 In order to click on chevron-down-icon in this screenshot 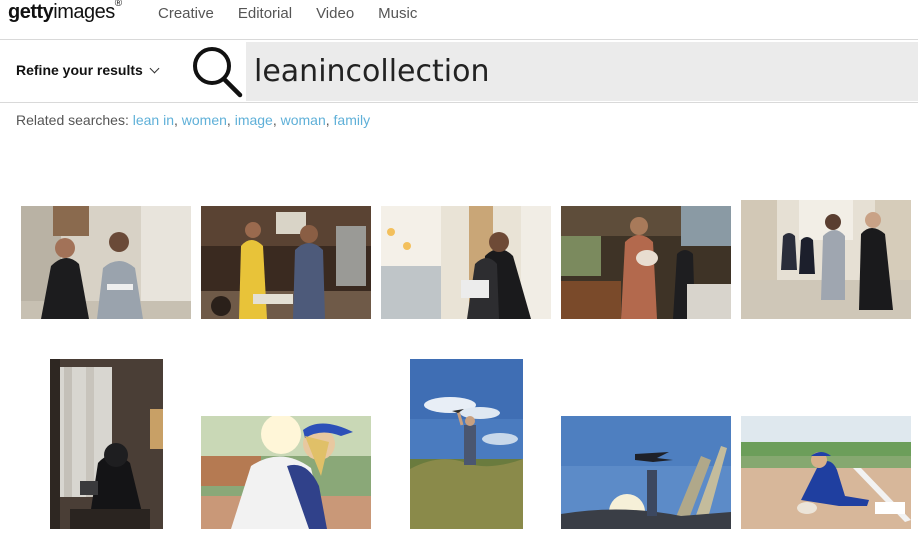, I will do `click(154, 68)`.